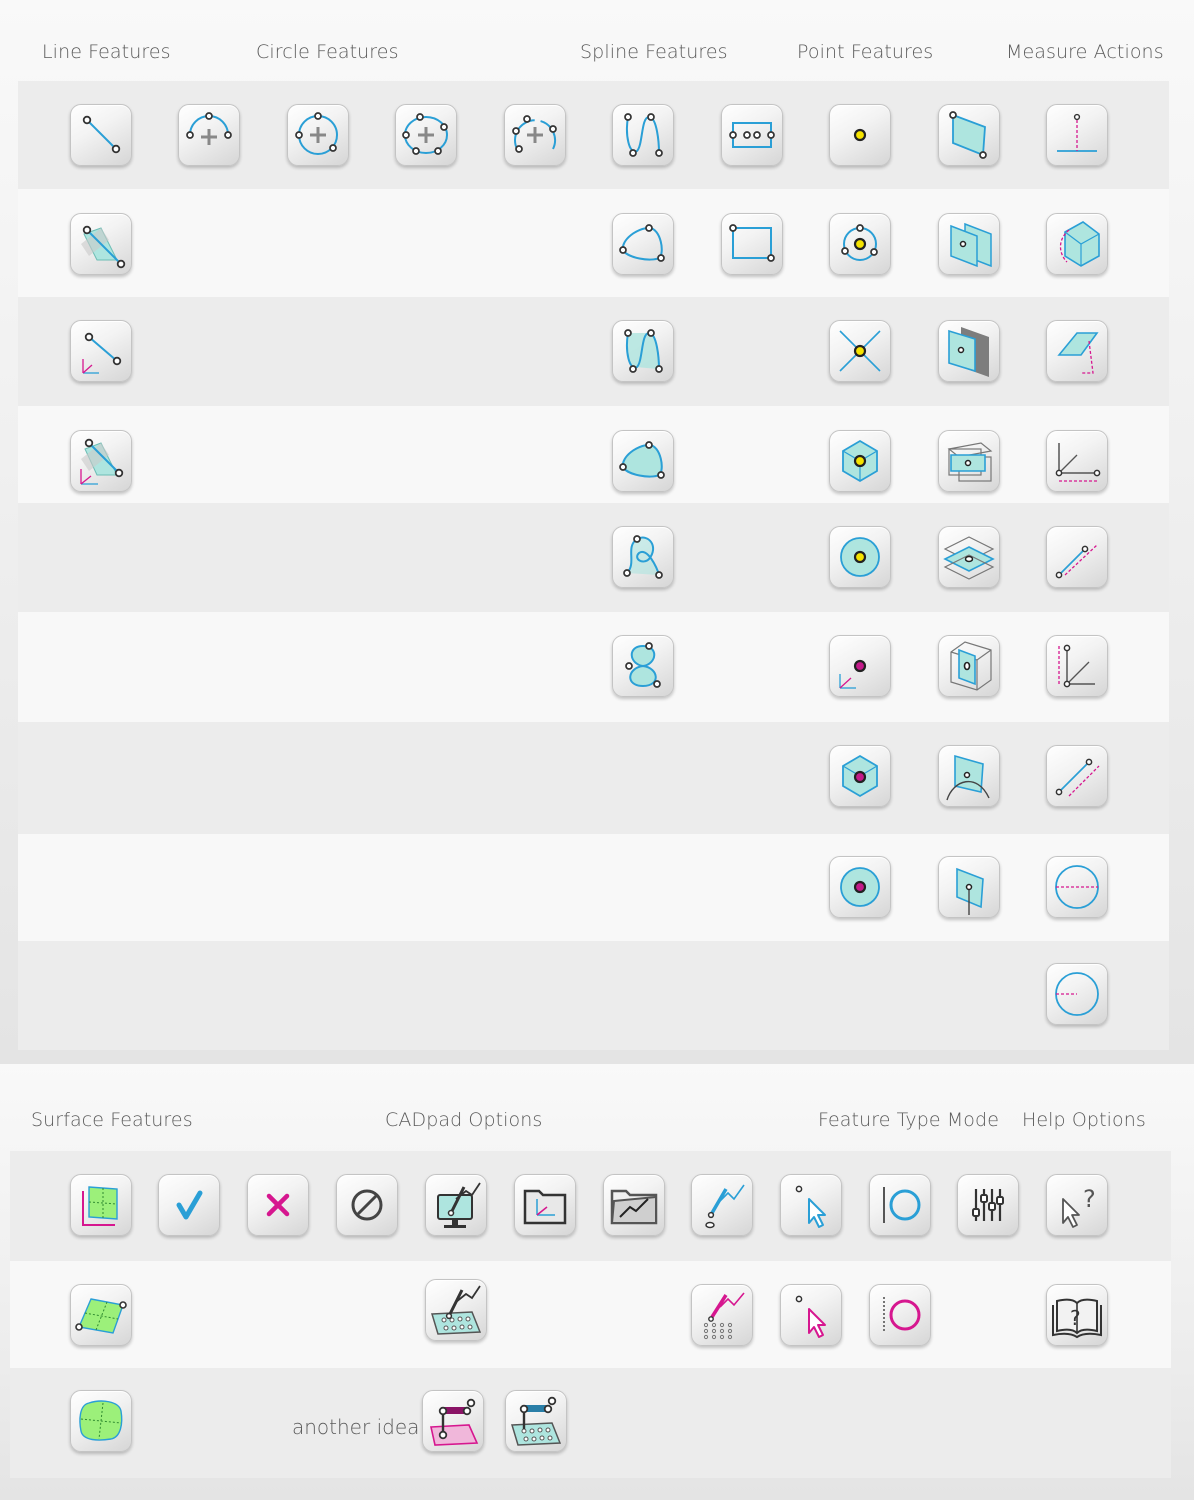  What do you see at coordinates (969, 776) in the screenshot?
I see `plane-curve-icon` at bounding box center [969, 776].